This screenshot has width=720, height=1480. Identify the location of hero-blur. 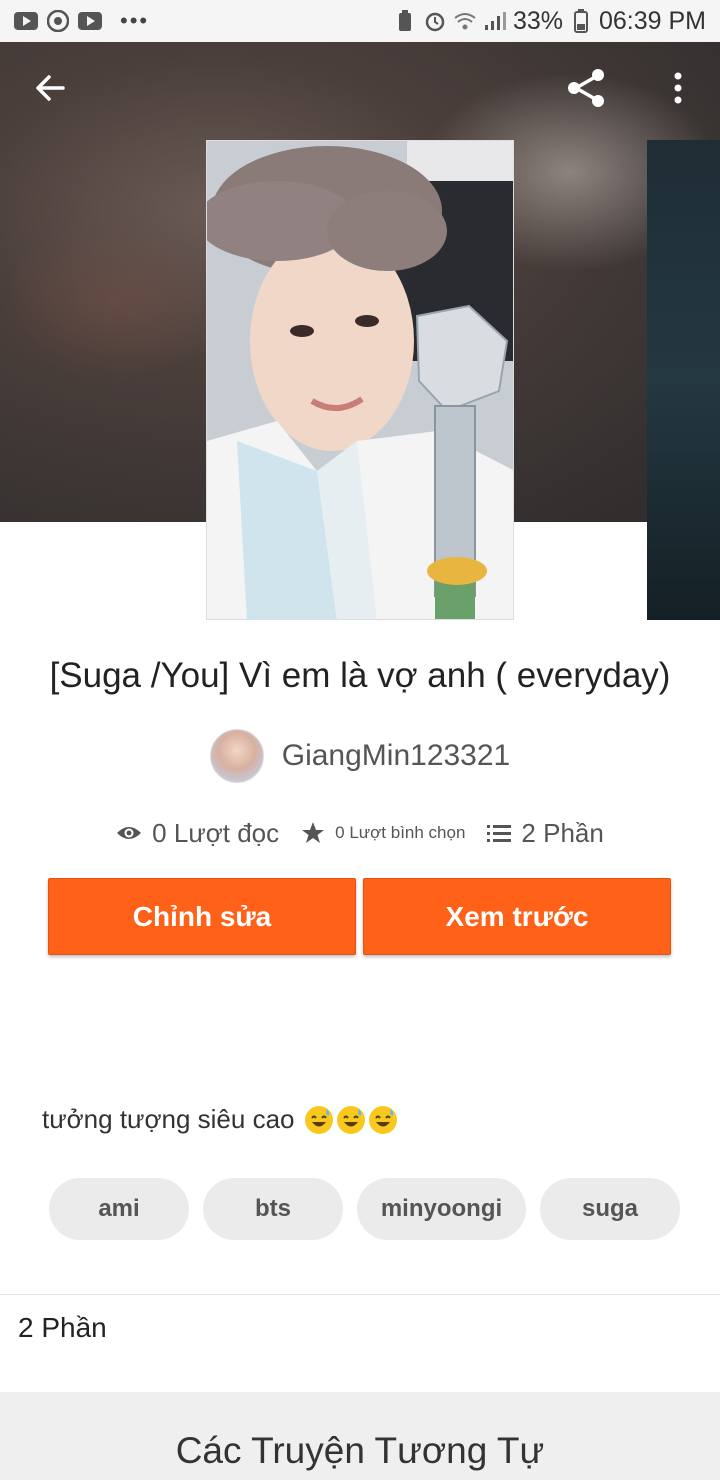
(115, 302).